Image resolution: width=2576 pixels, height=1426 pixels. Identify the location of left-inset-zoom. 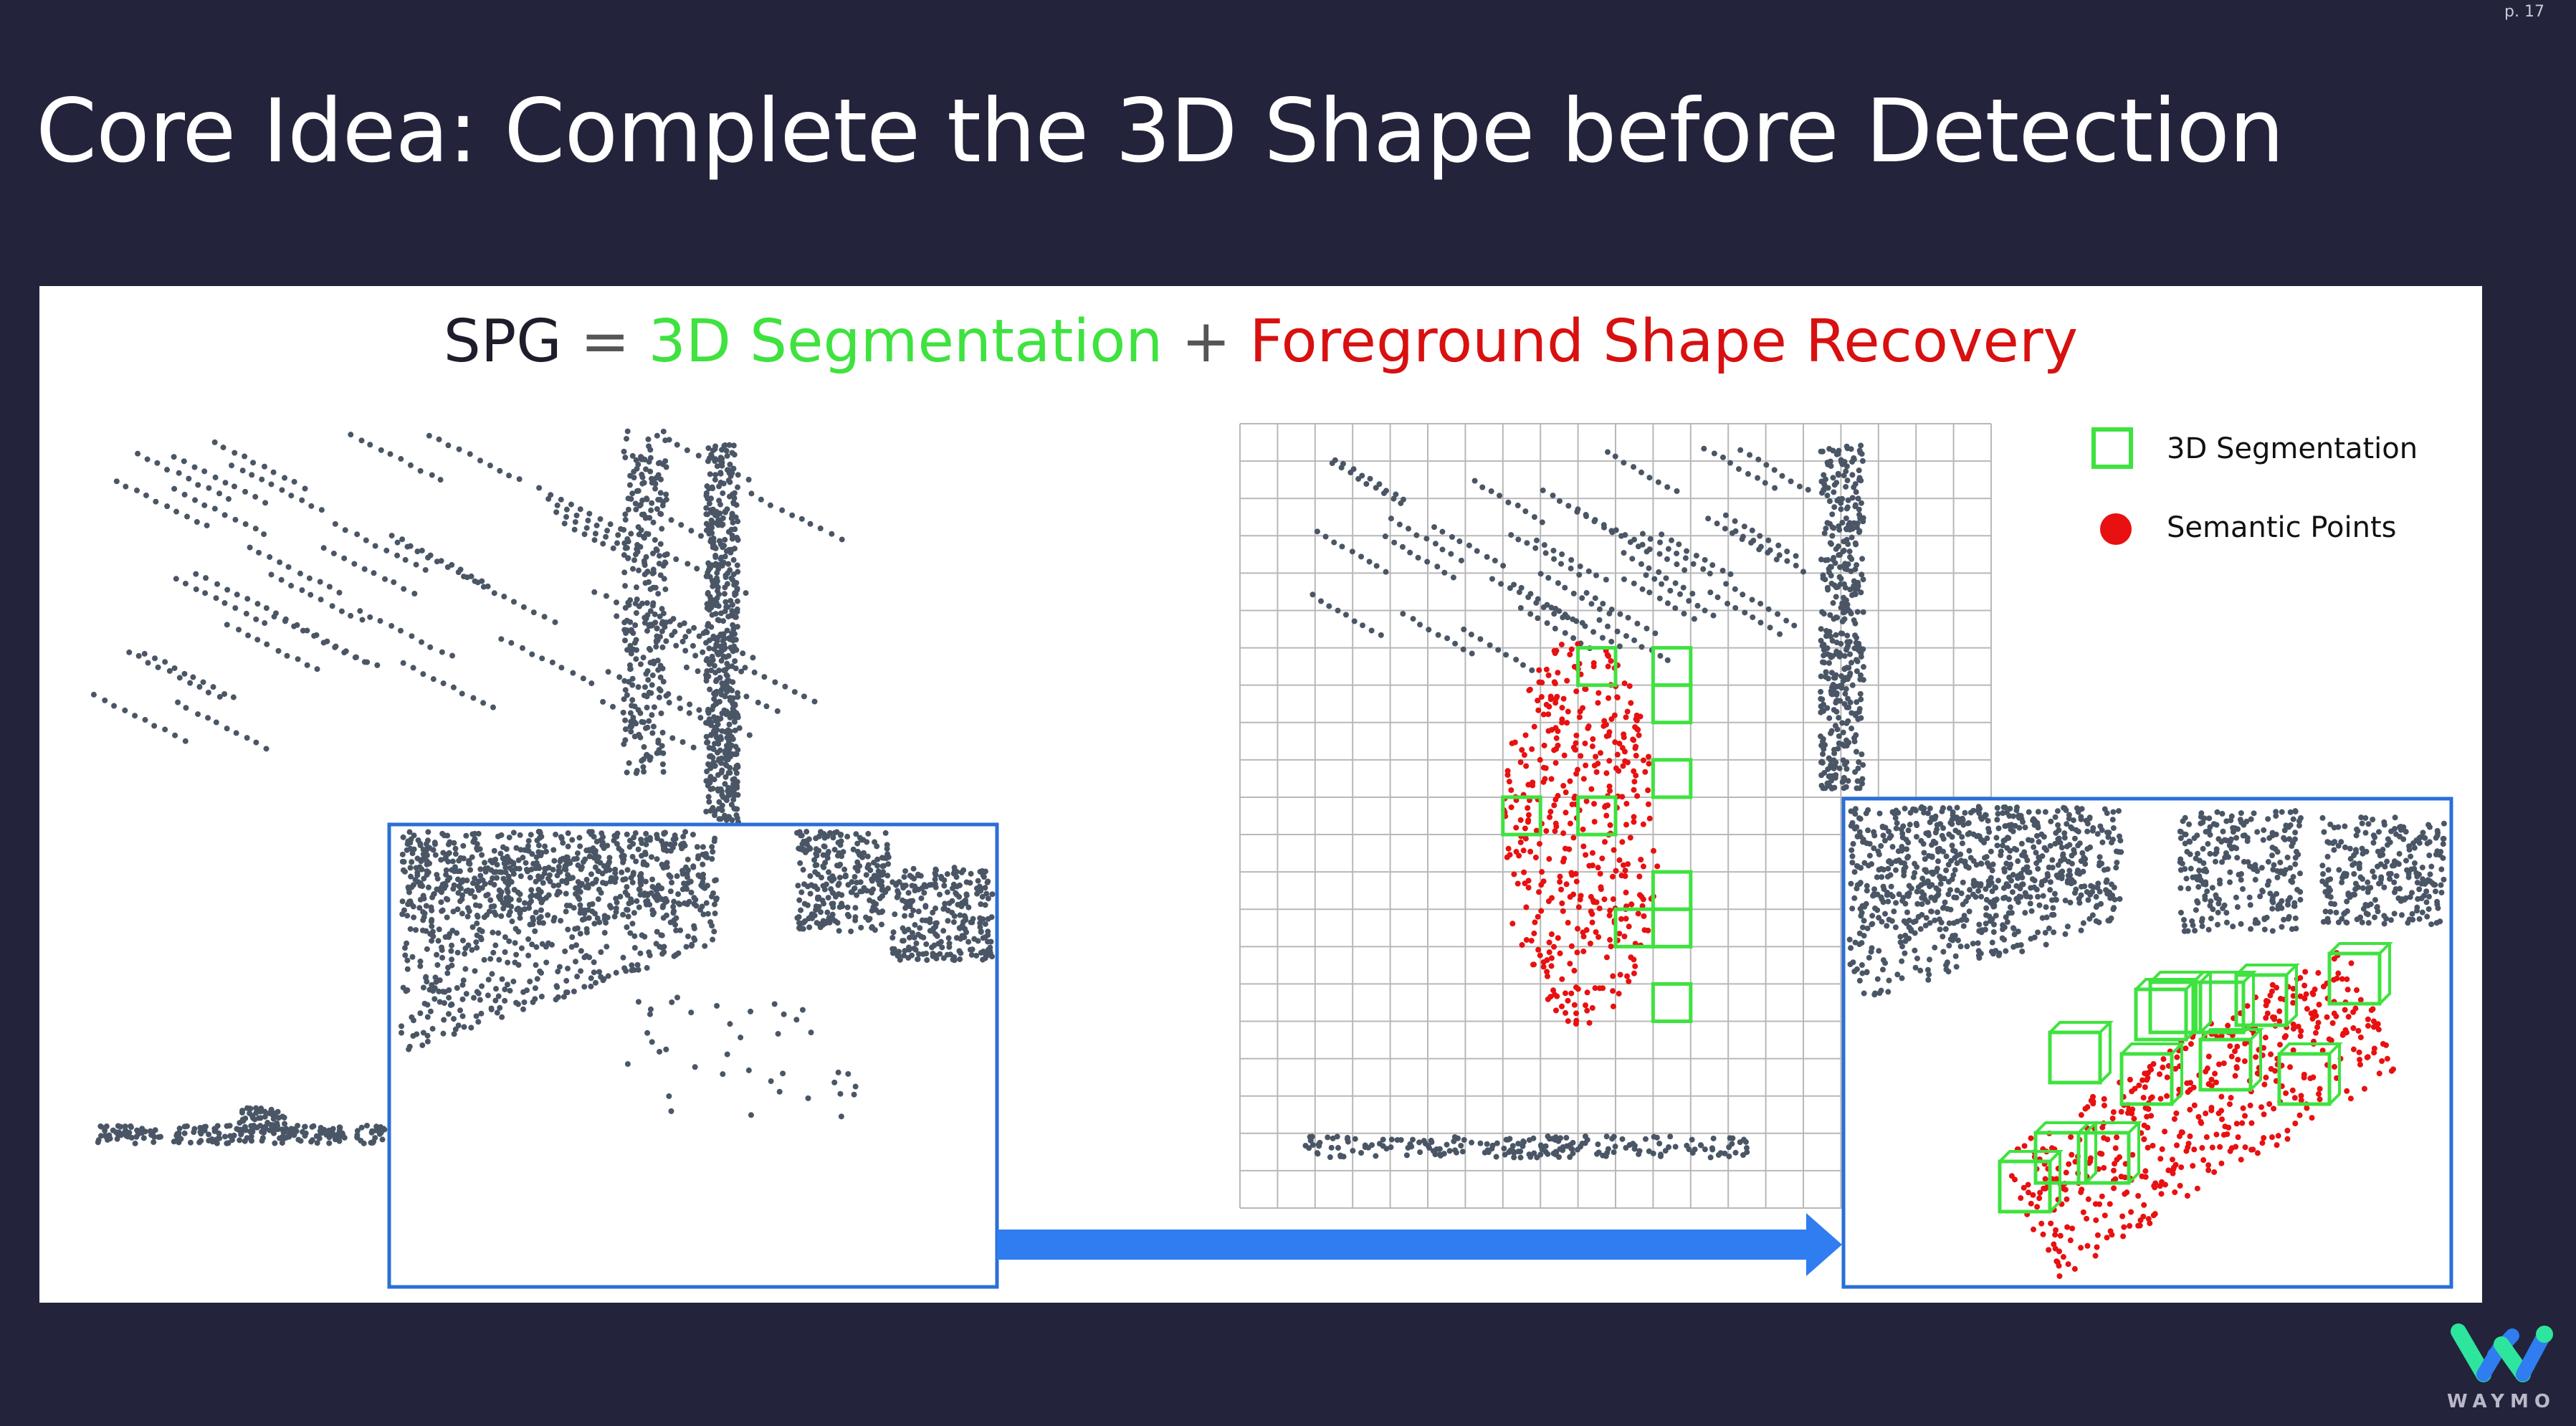
(693, 1055).